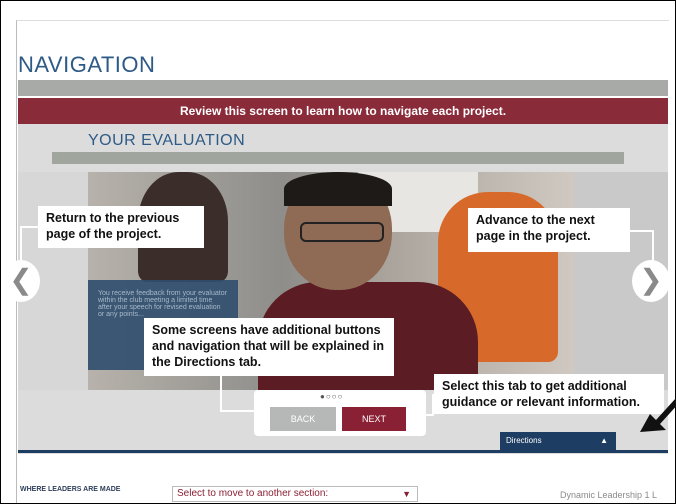 Image resolution: width=676 pixels, height=504 pixels. I want to click on directions-tab: Directions ▲, so click(558, 441).